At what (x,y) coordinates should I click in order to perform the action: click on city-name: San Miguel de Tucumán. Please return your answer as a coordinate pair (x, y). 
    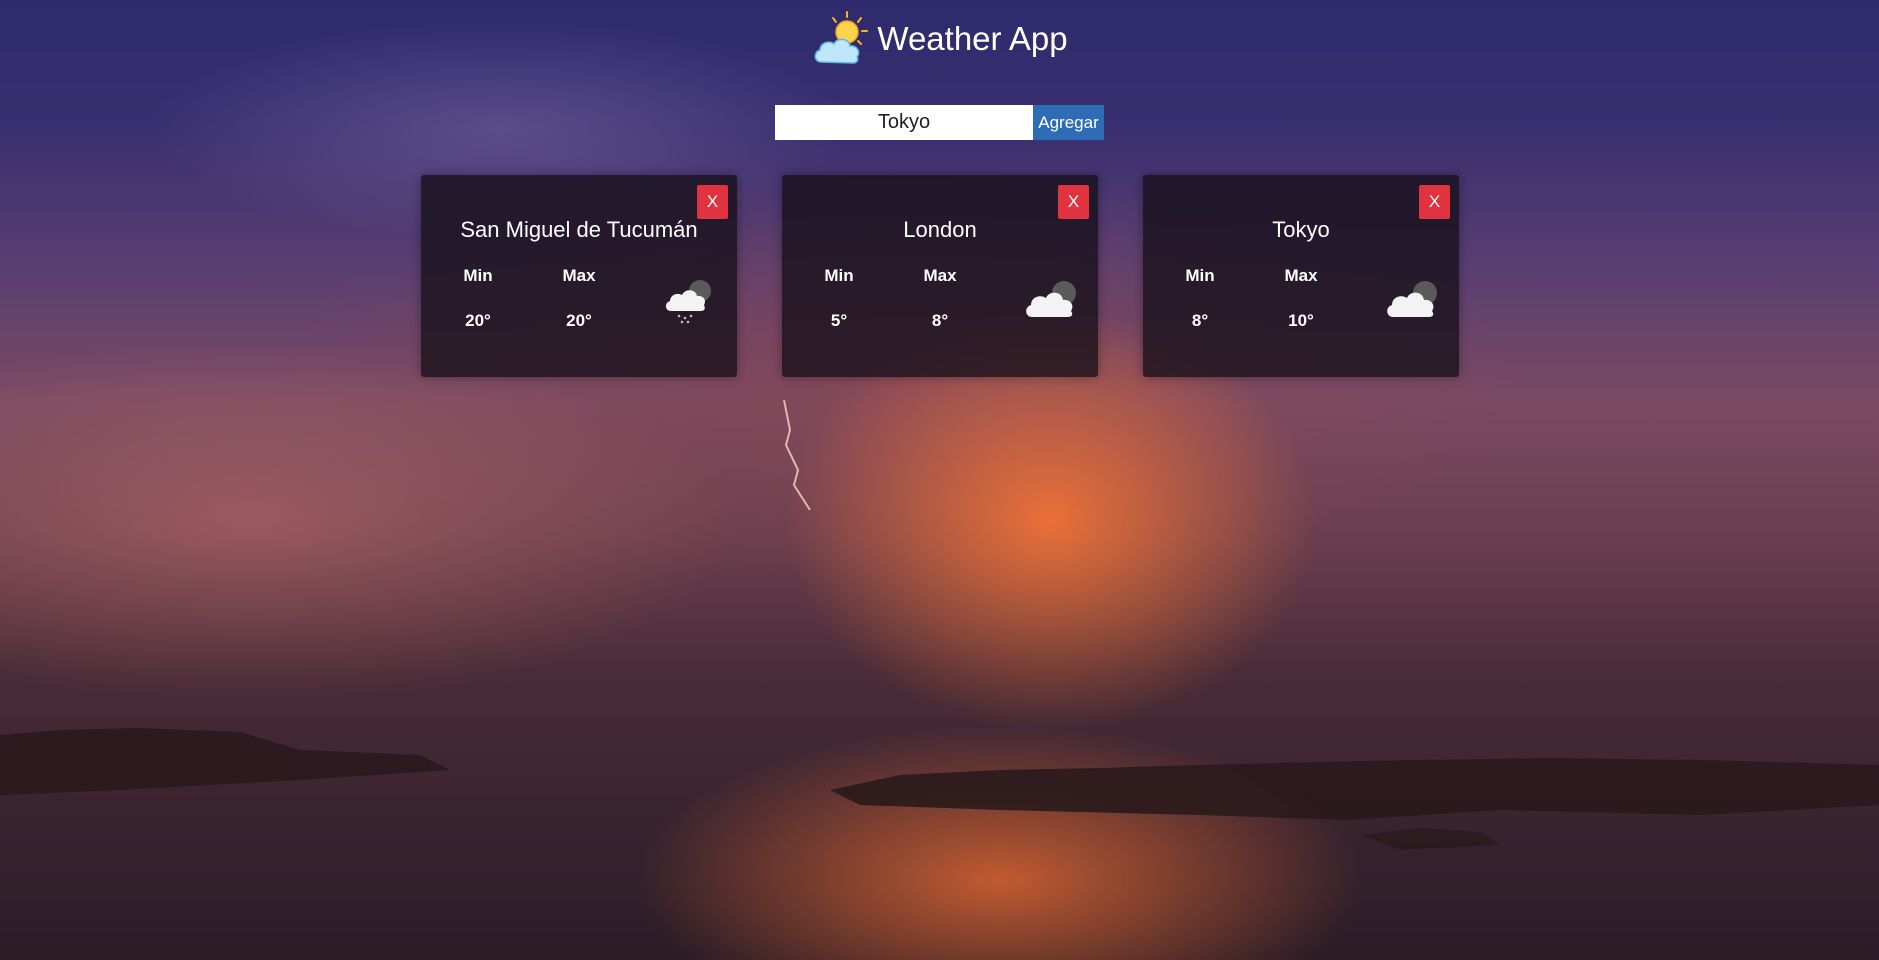
    Looking at the image, I should click on (579, 229).